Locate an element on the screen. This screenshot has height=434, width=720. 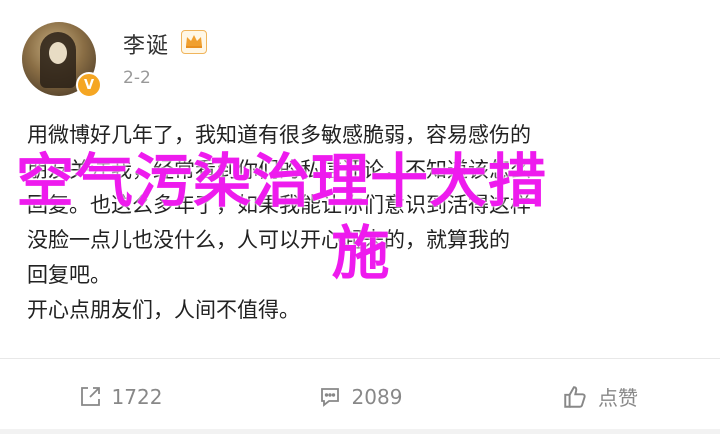
crown-icon is located at coordinates (194, 42).